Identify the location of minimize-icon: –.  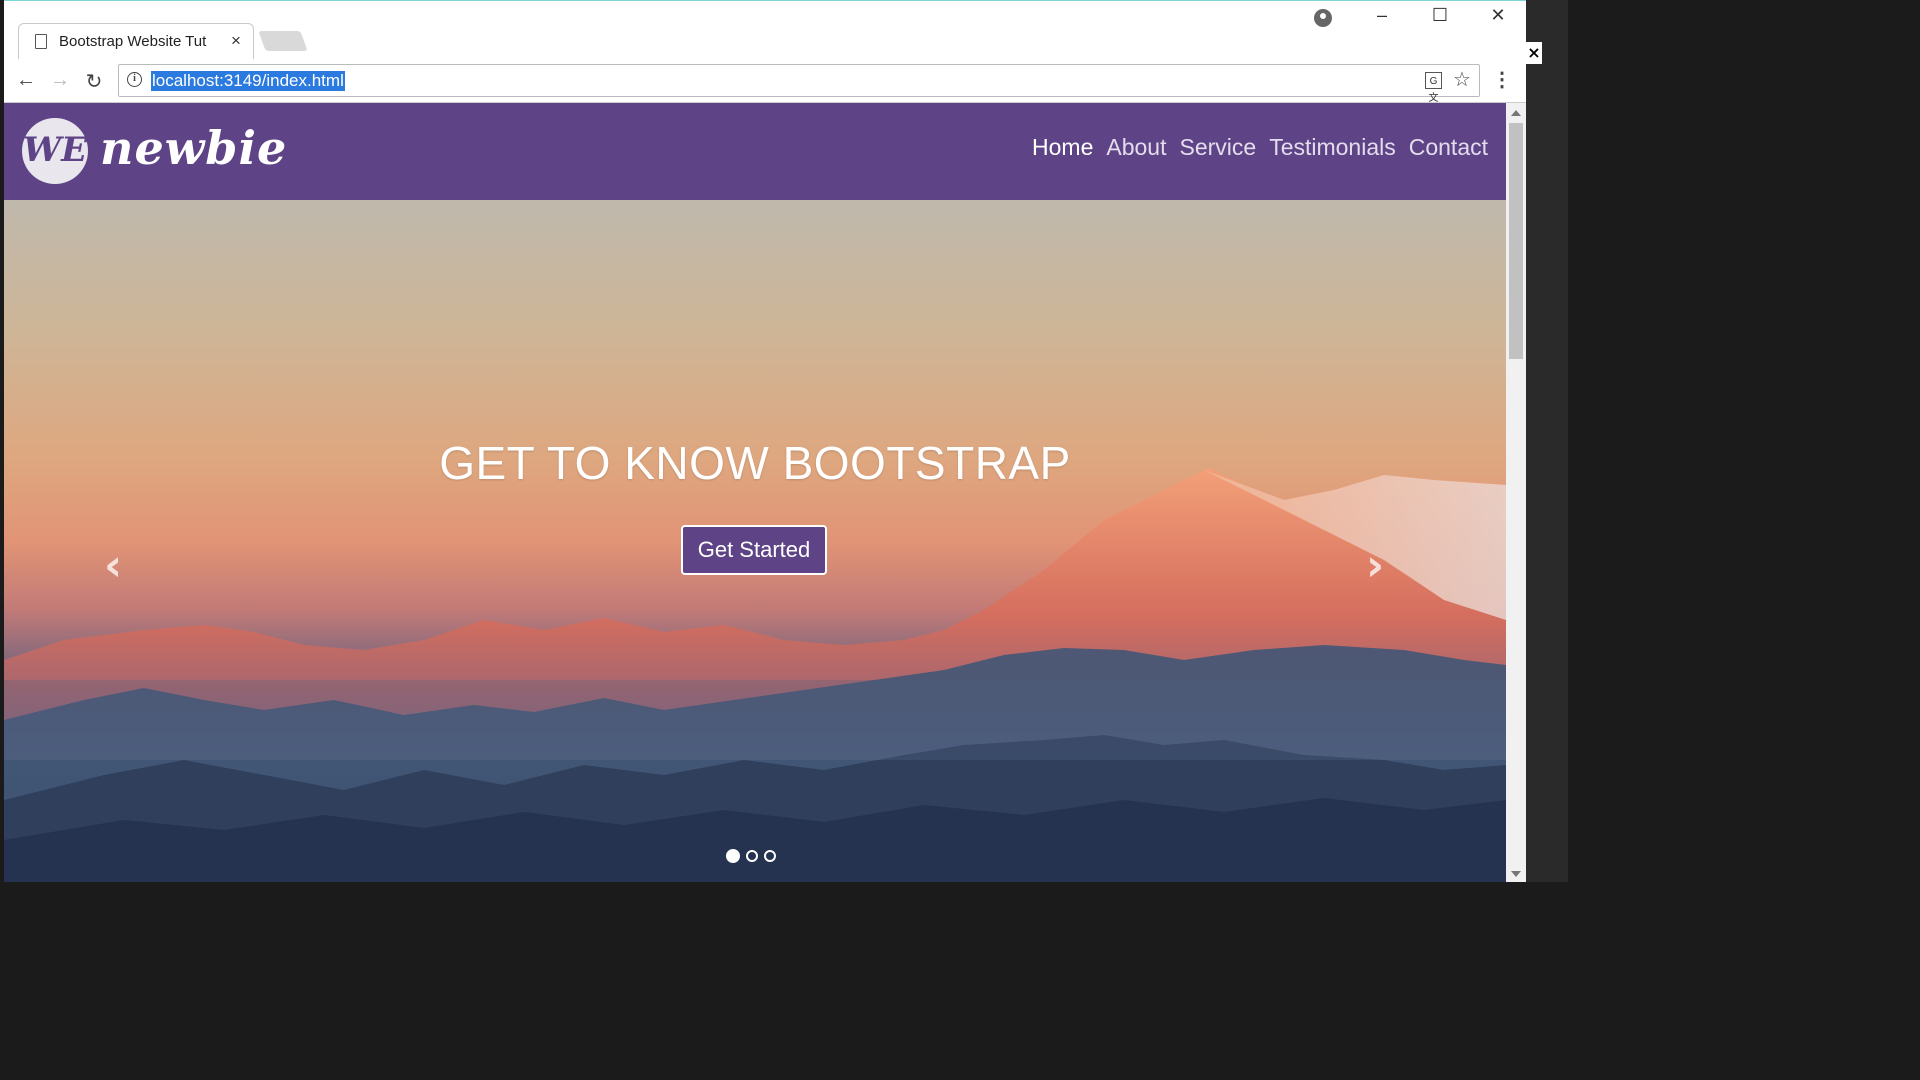
(1382, 15).